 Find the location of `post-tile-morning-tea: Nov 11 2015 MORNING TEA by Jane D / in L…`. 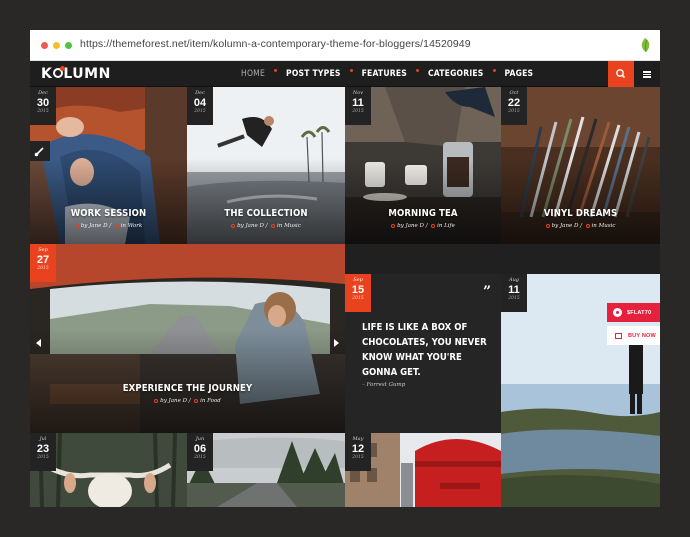

post-tile-morning-tea: Nov 11 2015 MORNING TEA by Jane D / in L… is located at coordinates (423, 165).